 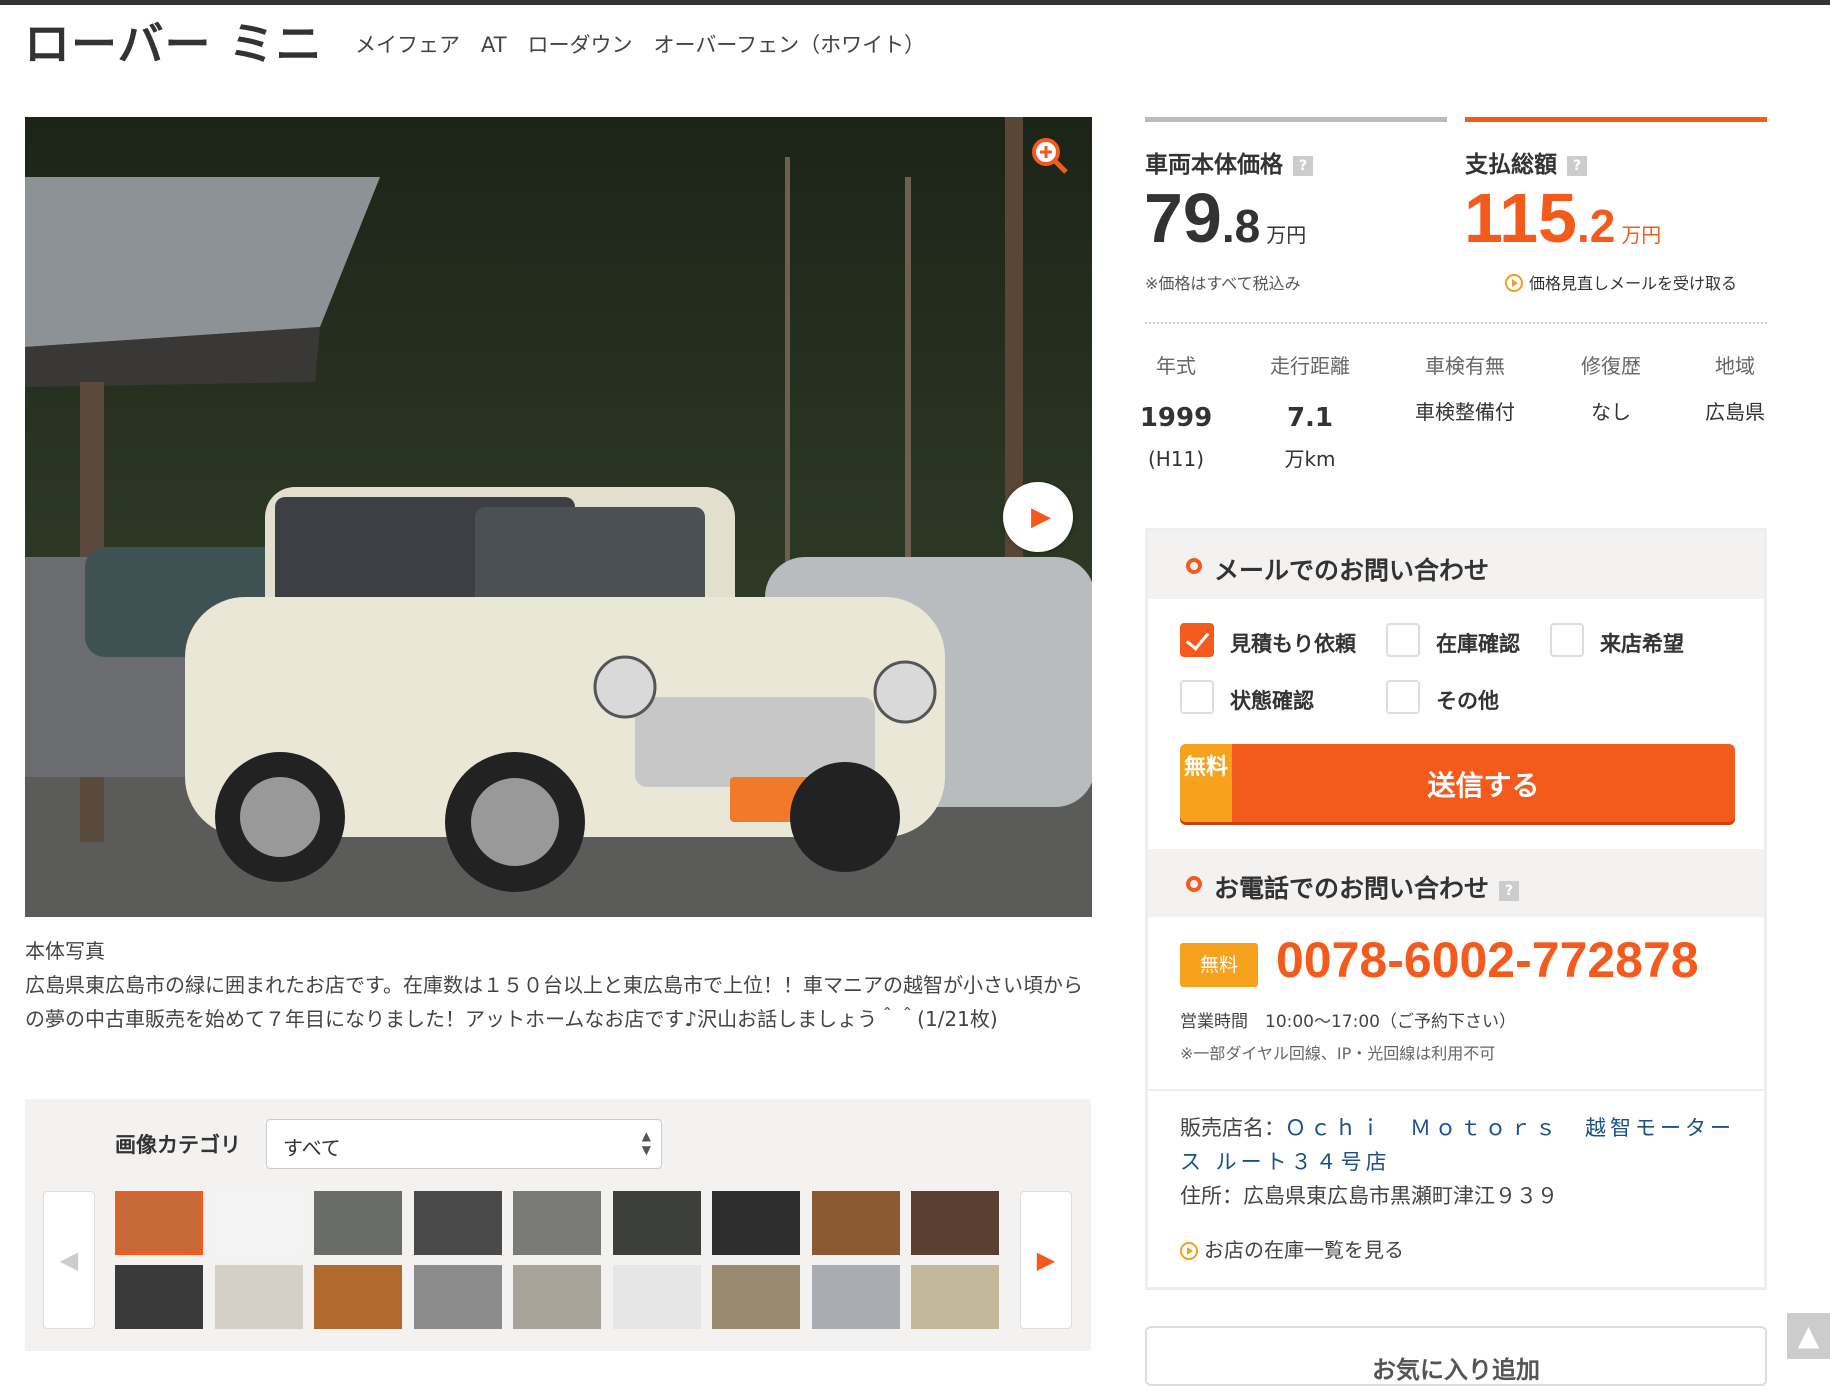 What do you see at coordinates (1272, 701) in the screenshot?
I see `checkbox-label: 状態確認` at bounding box center [1272, 701].